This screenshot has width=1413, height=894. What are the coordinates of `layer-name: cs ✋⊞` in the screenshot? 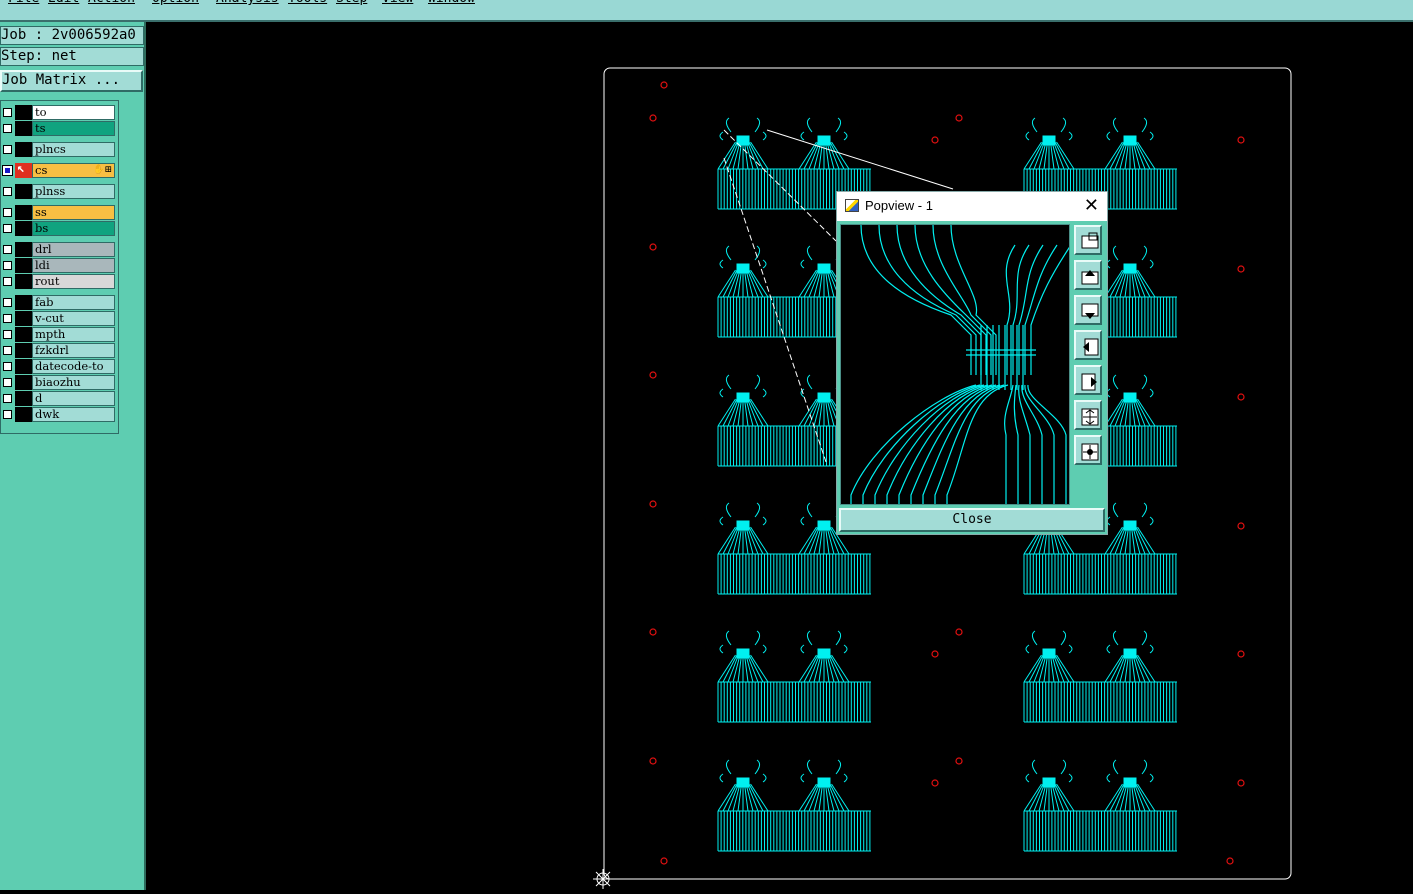 It's located at (73, 170).